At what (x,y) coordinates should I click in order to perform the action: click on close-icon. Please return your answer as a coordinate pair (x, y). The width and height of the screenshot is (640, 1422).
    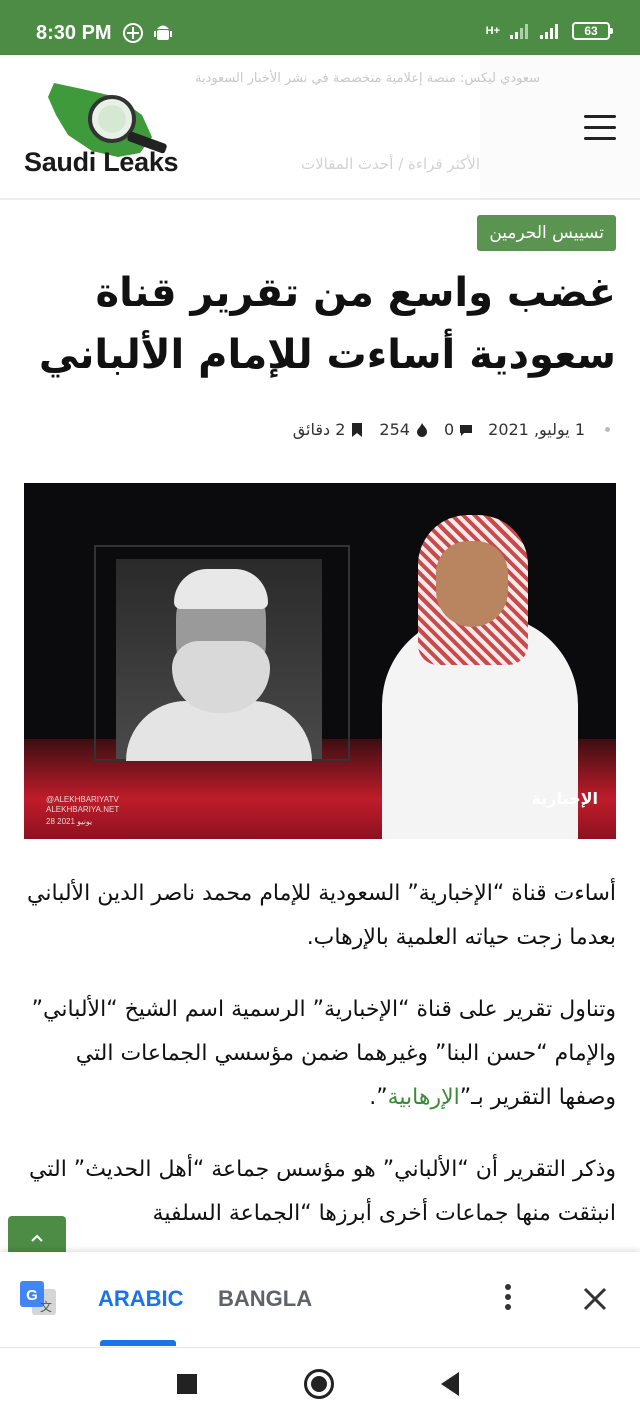
    Looking at the image, I should click on (595, 1299).